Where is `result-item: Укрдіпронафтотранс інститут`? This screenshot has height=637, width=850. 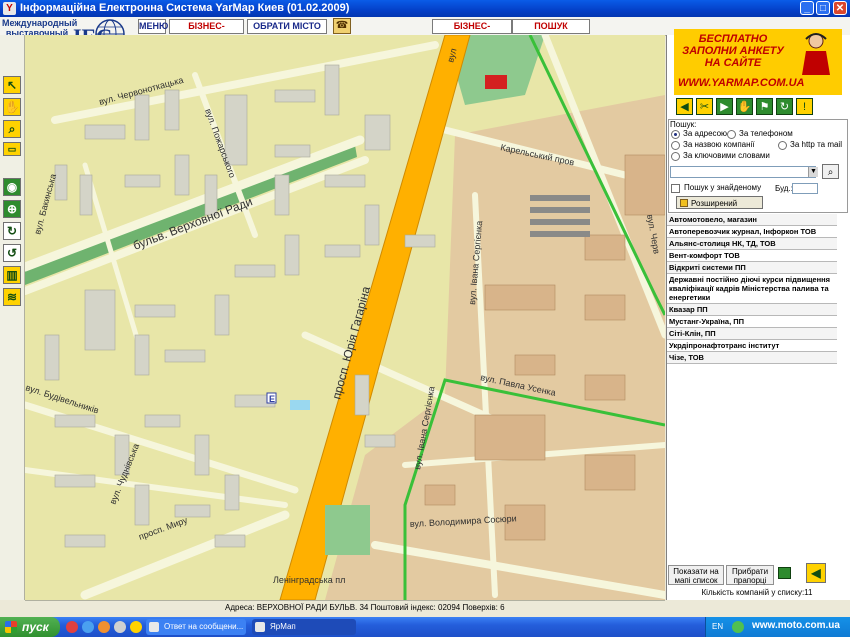 result-item: Укрдіпронафтотранс інститут is located at coordinates (752, 346).